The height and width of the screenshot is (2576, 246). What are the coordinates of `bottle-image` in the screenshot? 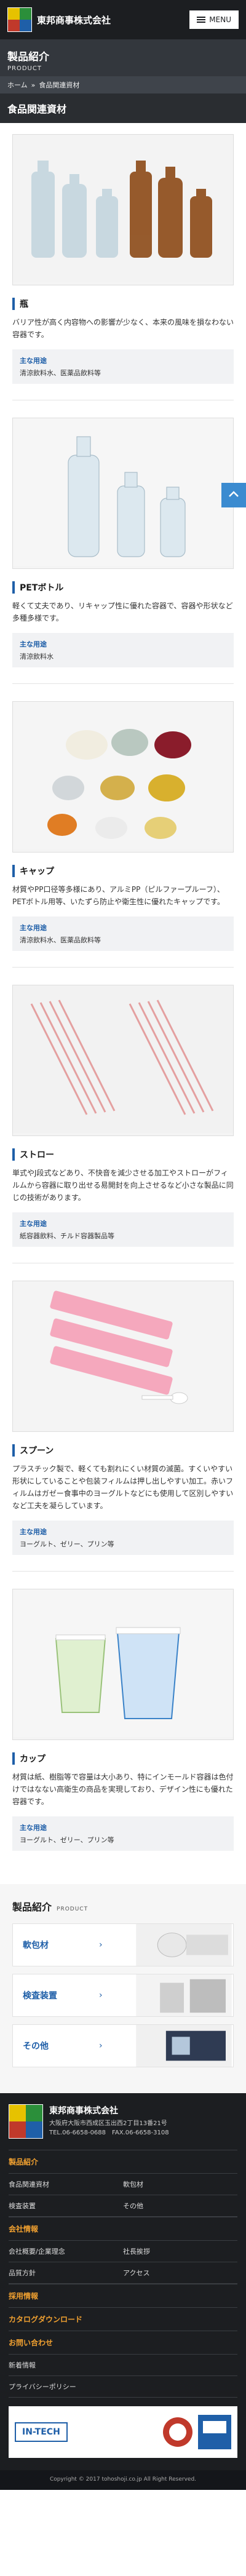 It's located at (123, 209).